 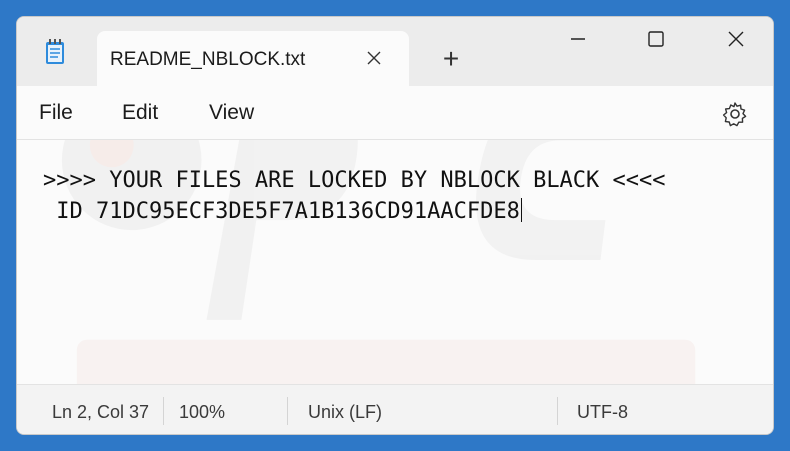 I want to click on text-caret, so click(x=521, y=210).